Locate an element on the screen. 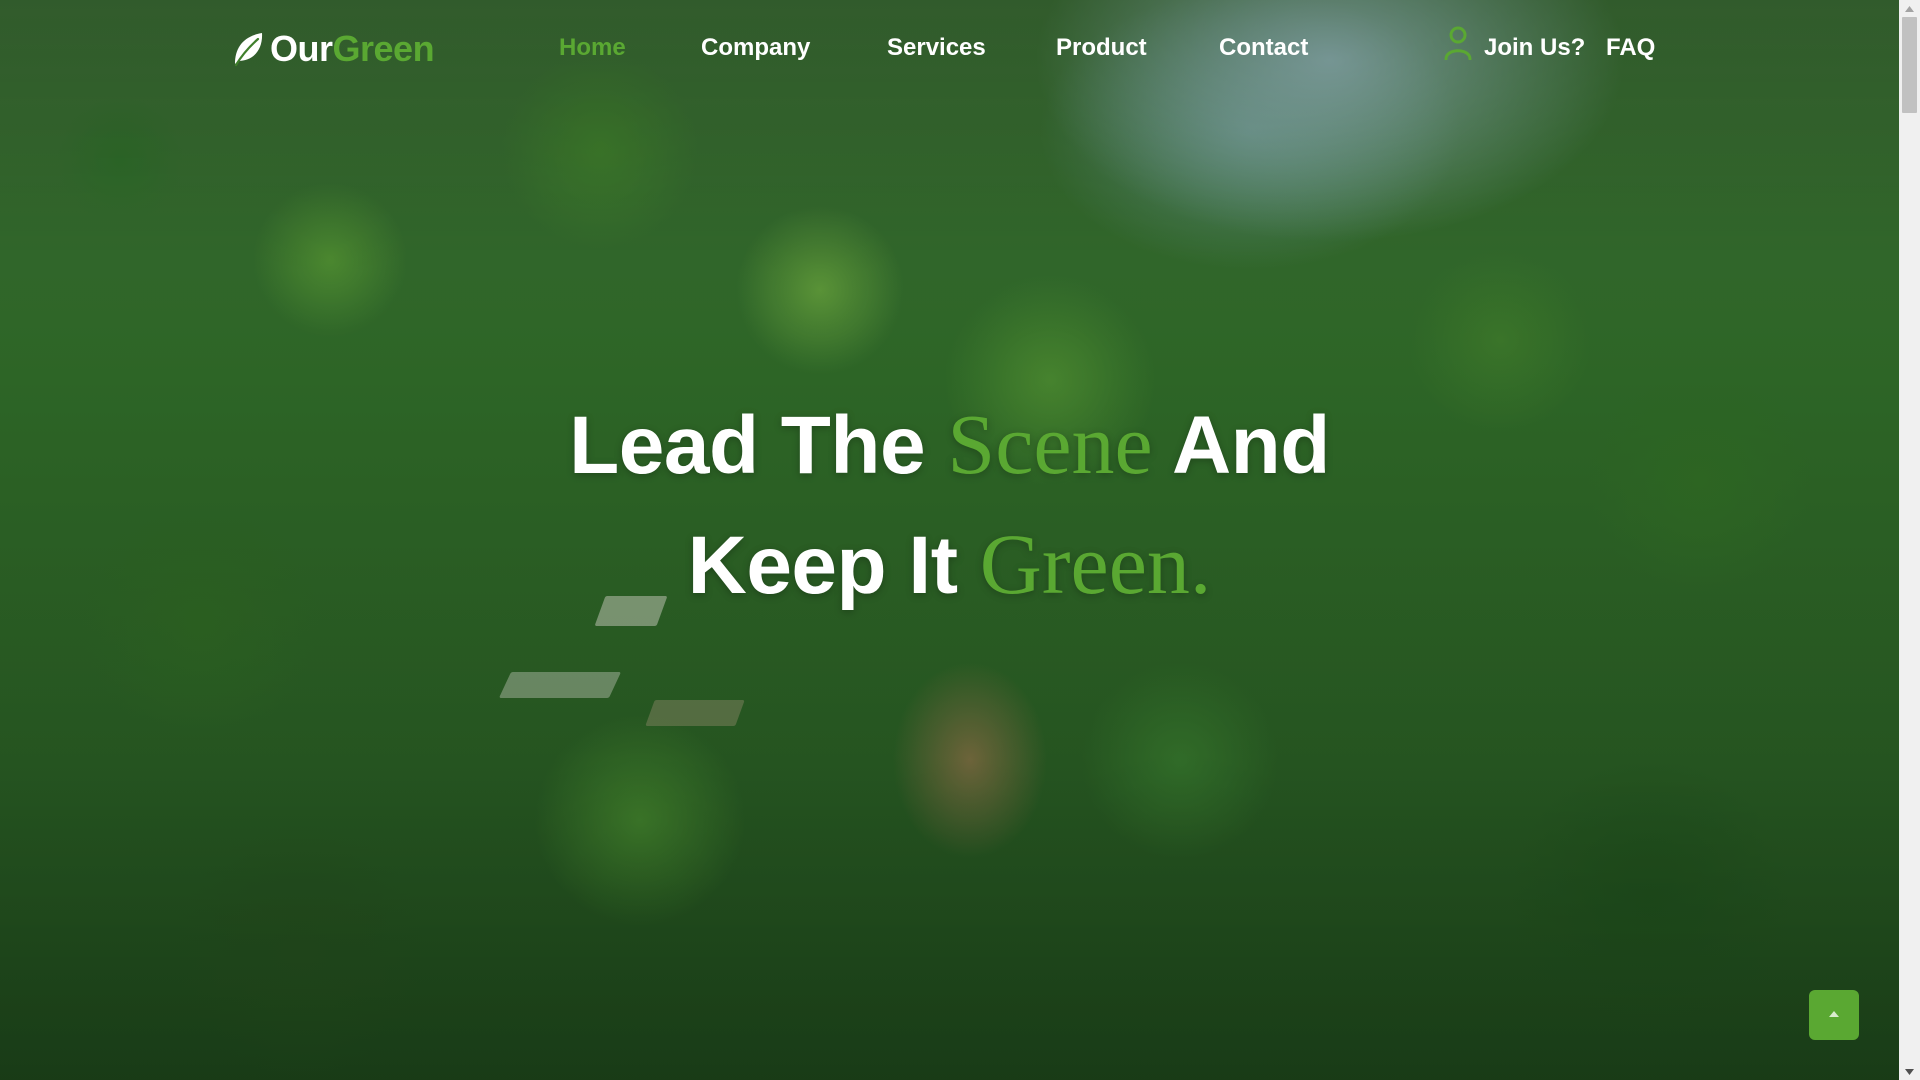  leaf-icon is located at coordinates (248, 49).